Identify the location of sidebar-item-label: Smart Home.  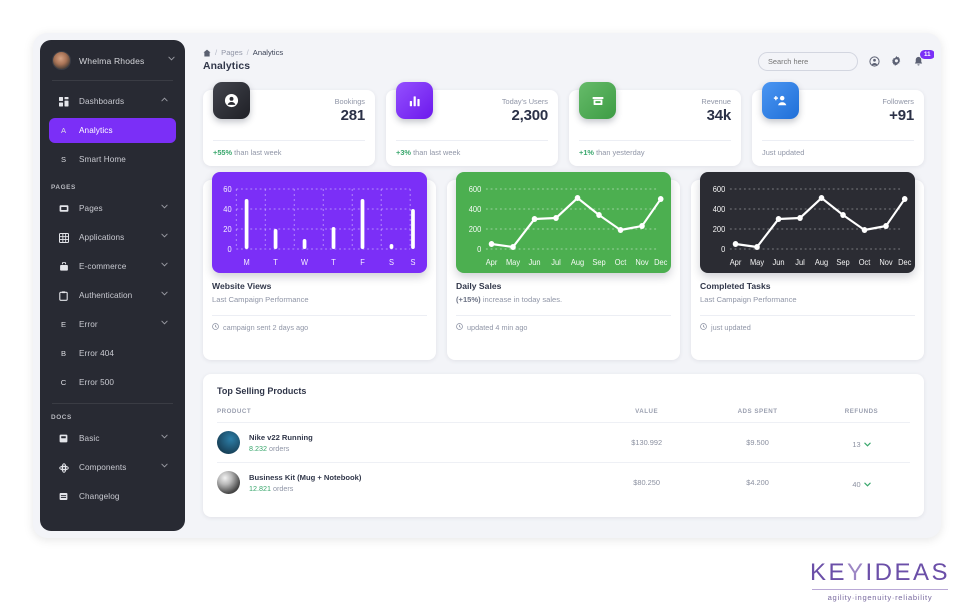
(102, 159).